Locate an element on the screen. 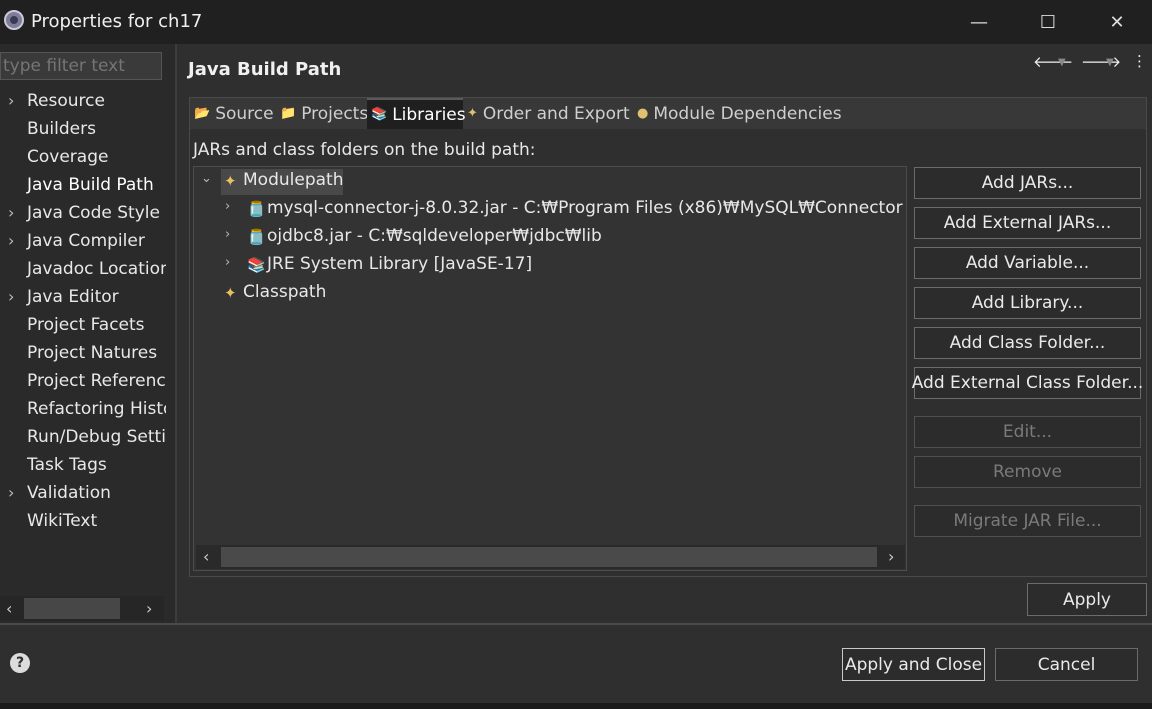 The width and height of the screenshot is (1152, 709). tree-scroll-thumb is located at coordinates (549, 557).